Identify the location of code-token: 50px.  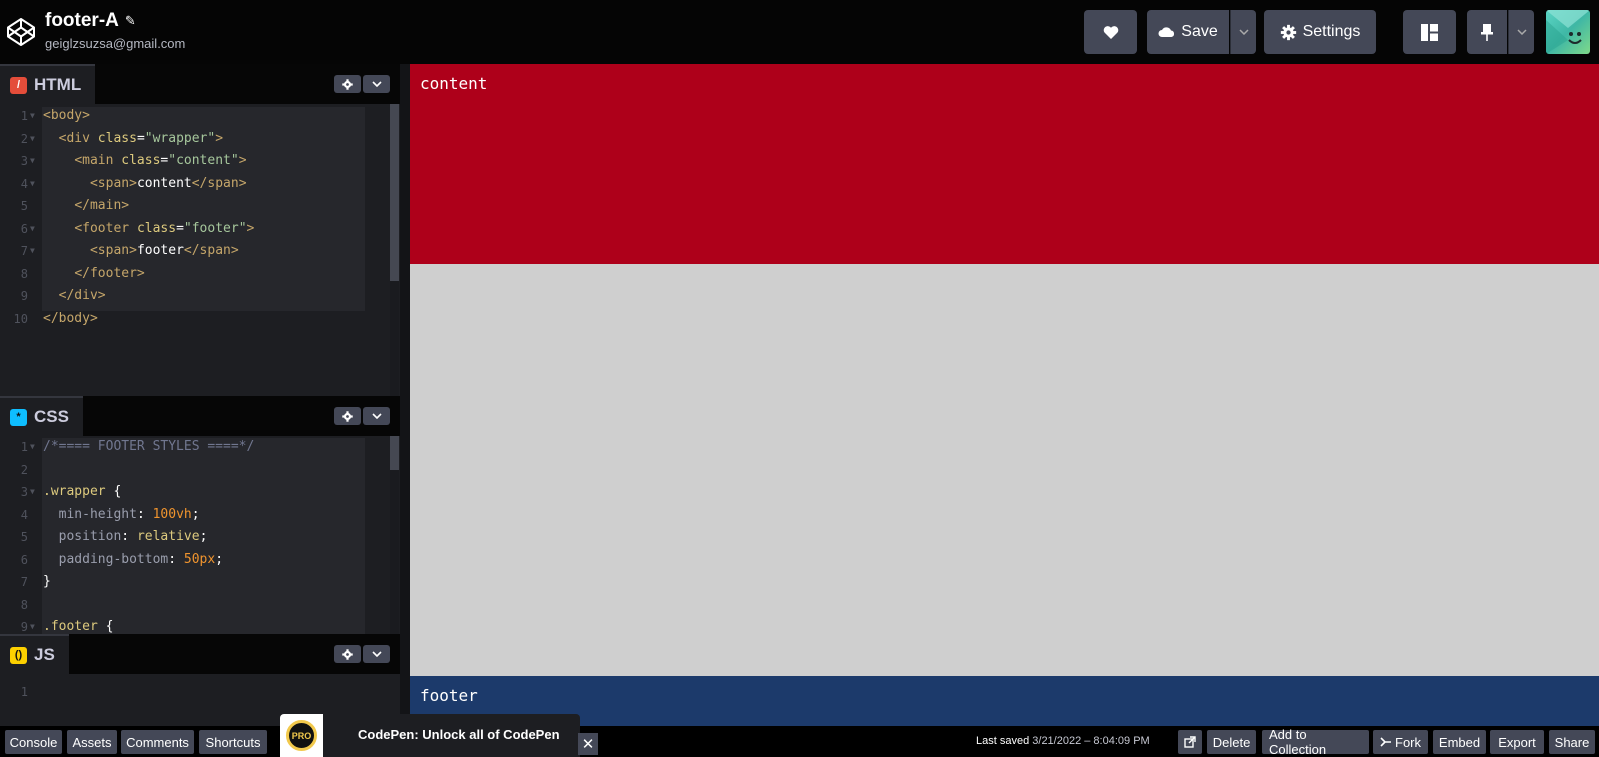
(199, 559).